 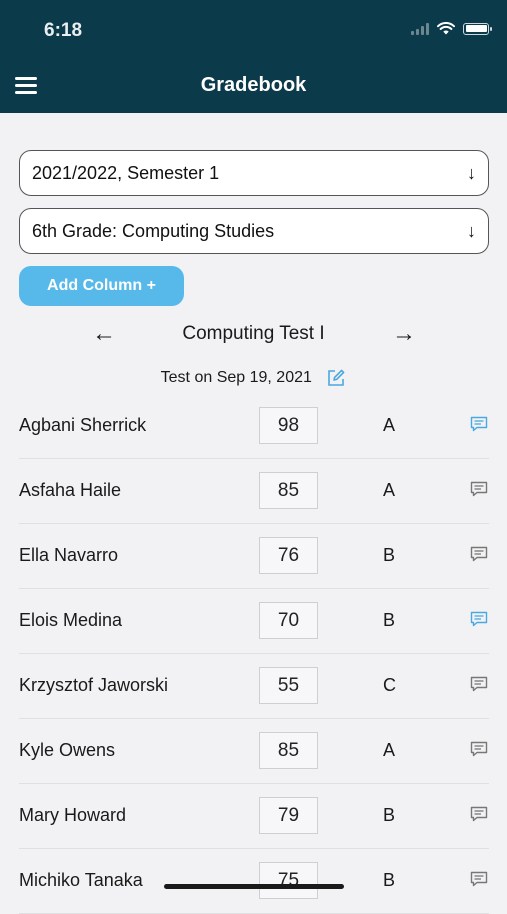 What do you see at coordinates (254, 881) in the screenshot?
I see `student-row: Michiko Tanaka 75 B` at bounding box center [254, 881].